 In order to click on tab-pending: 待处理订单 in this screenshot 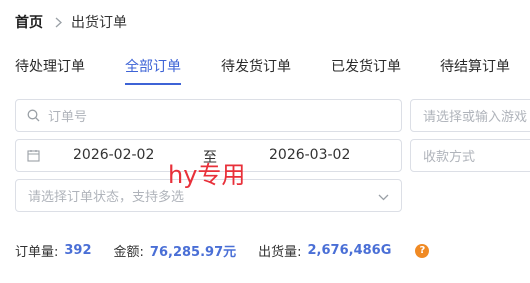, I will do `click(50, 66)`.